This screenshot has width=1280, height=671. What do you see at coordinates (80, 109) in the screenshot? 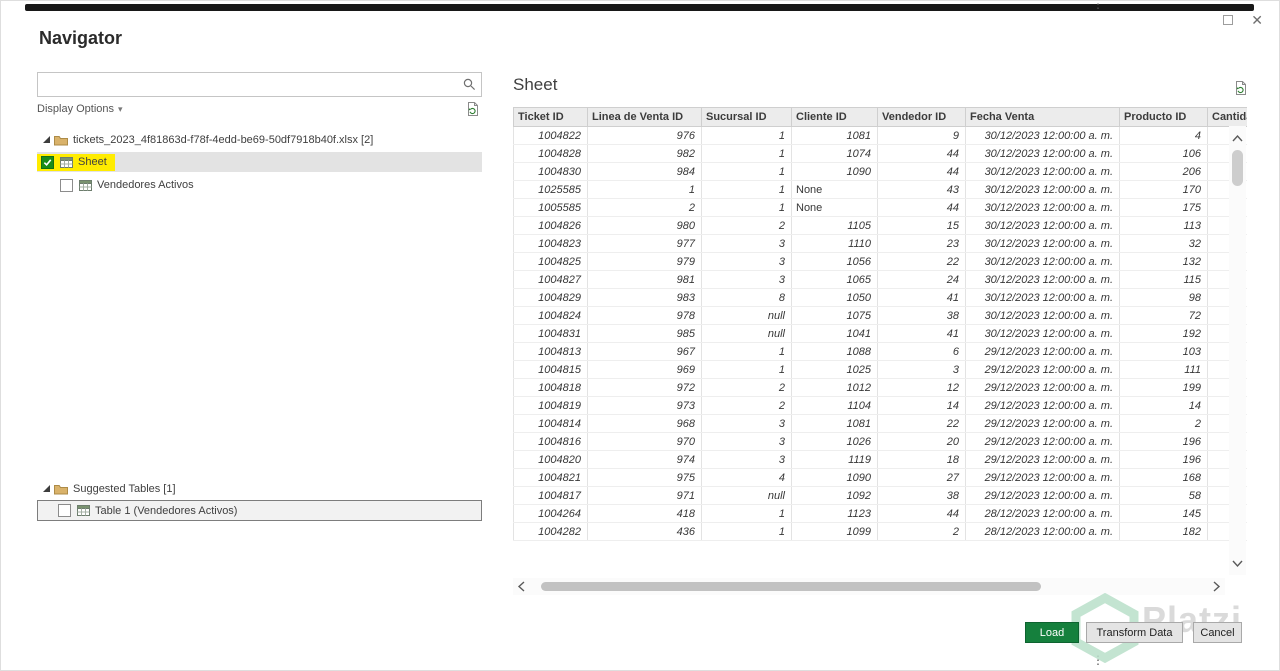
I see `display-options-button: Display Options ▾` at bounding box center [80, 109].